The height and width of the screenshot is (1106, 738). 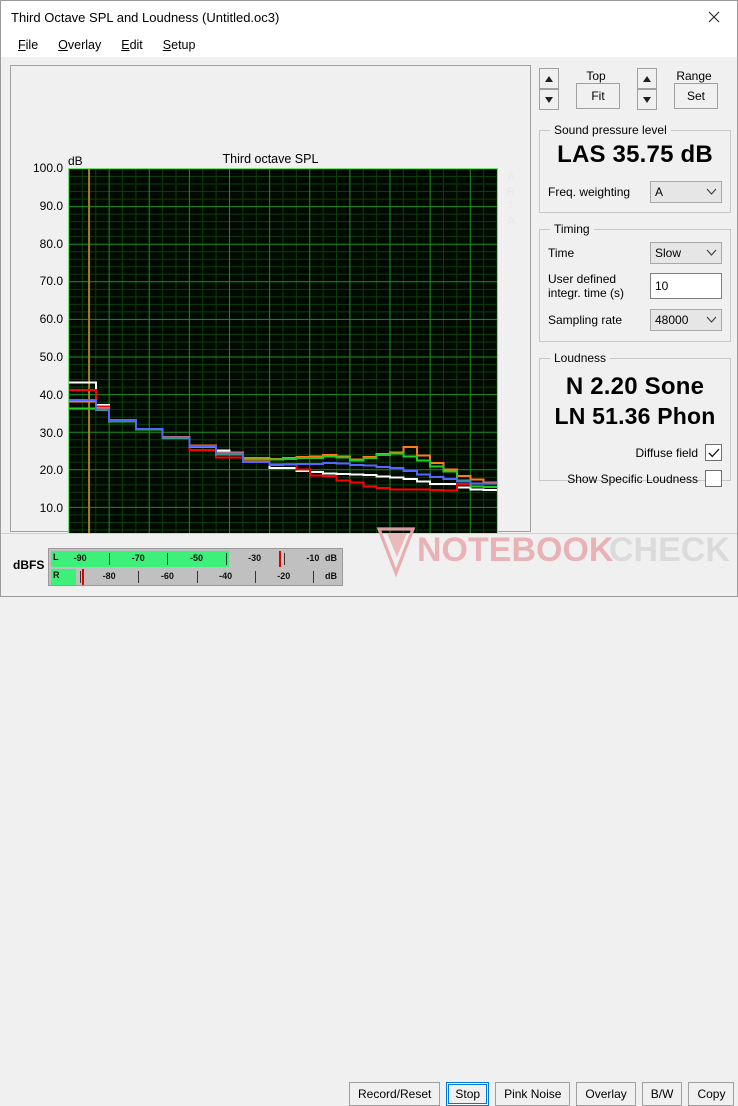 What do you see at coordinates (369, 45) in the screenshot?
I see `menu-bar: File Overlay Edit Setup` at bounding box center [369, 45].